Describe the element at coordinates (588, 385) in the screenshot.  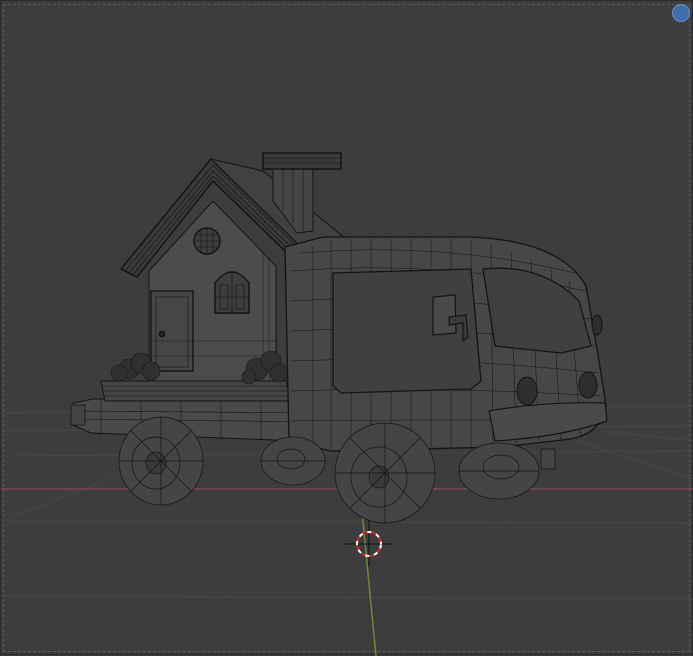
I see `tail-light-right` at that location.